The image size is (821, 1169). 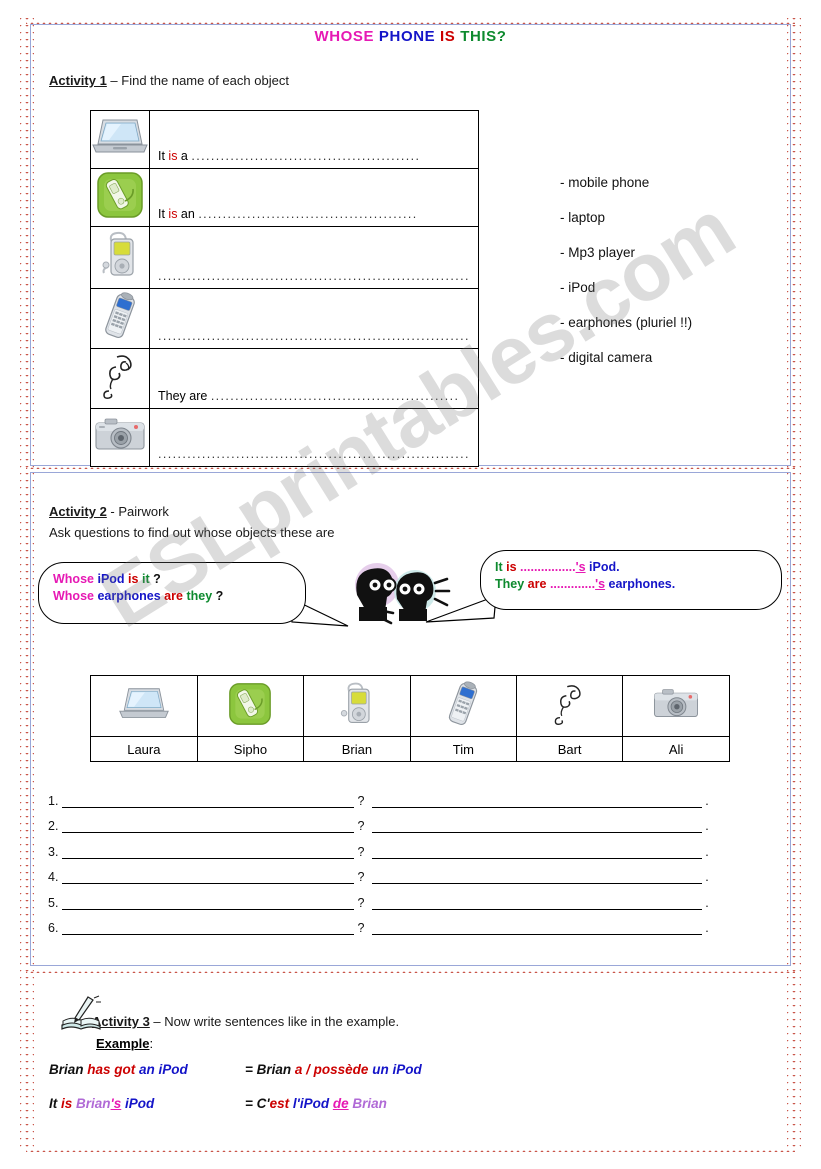 What do you see at coordinates (78, 80) in the screenshot?
I see `activity1-label: Activity 1` at bounding box center [78, 80].